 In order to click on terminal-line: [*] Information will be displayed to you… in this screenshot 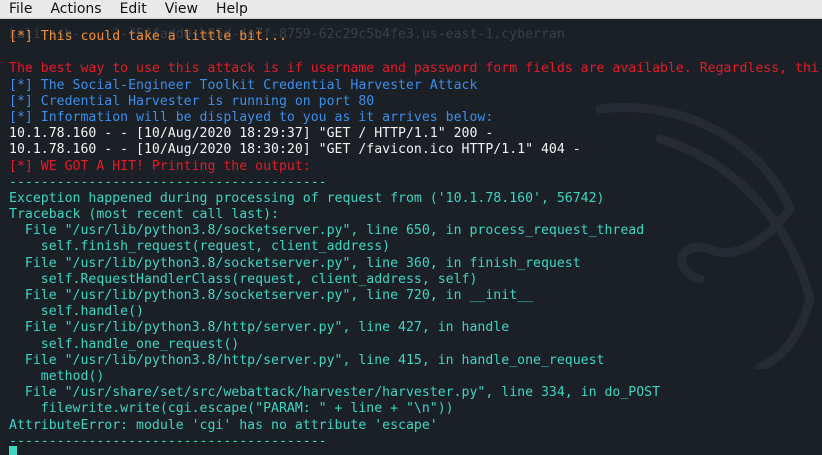, I will do `click(251, 117)`.